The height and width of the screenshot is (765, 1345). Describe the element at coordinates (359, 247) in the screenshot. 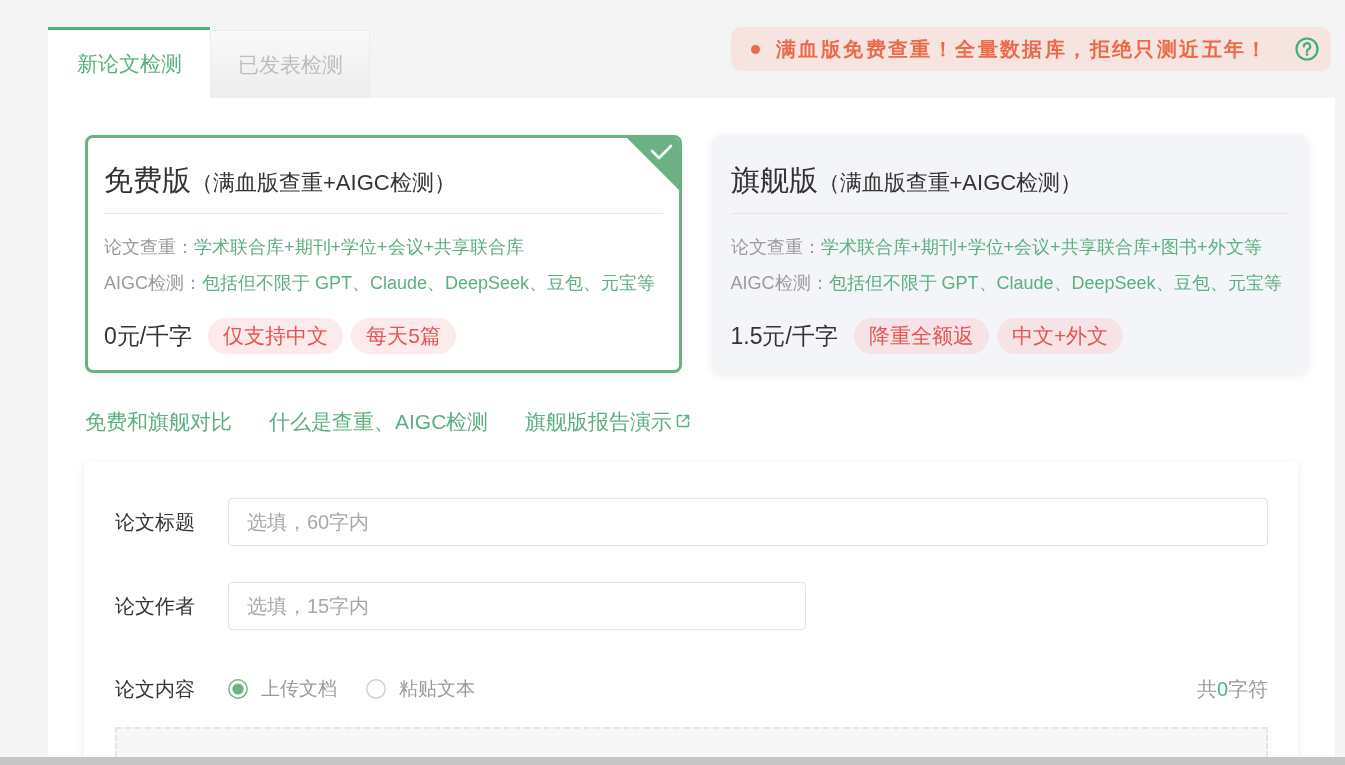

I see `feature-value: 学术联合库+期刊+学位+会议+共享联合库` at that location.